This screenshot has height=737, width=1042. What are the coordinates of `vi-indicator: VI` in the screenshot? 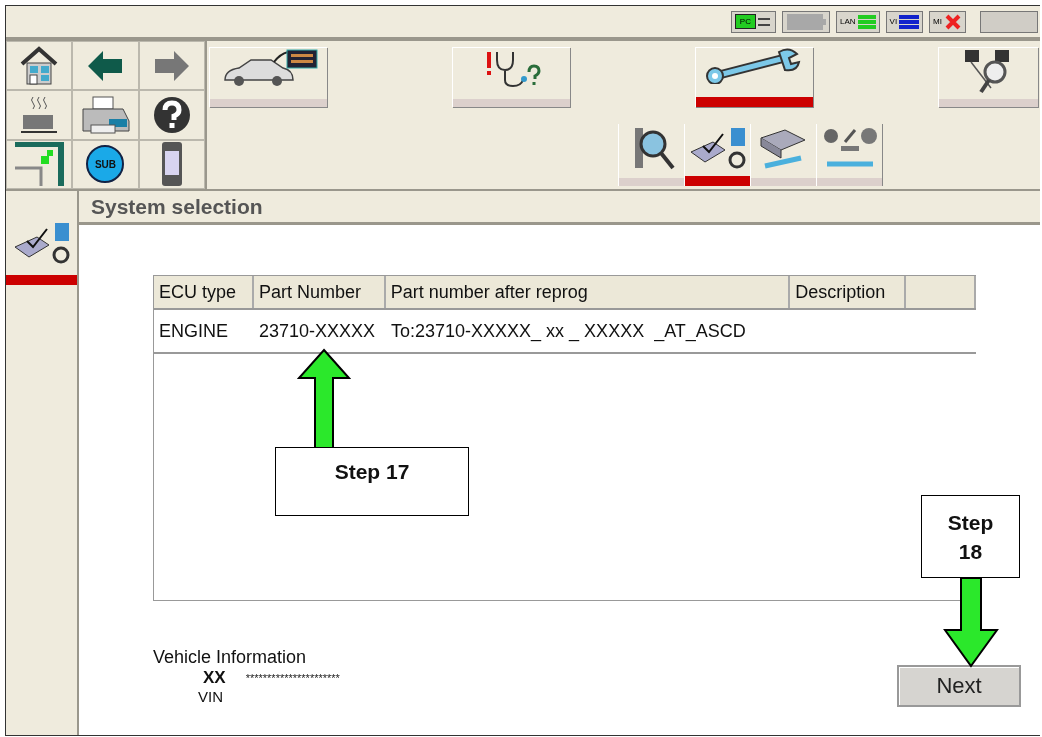 It's located at (904, 21).